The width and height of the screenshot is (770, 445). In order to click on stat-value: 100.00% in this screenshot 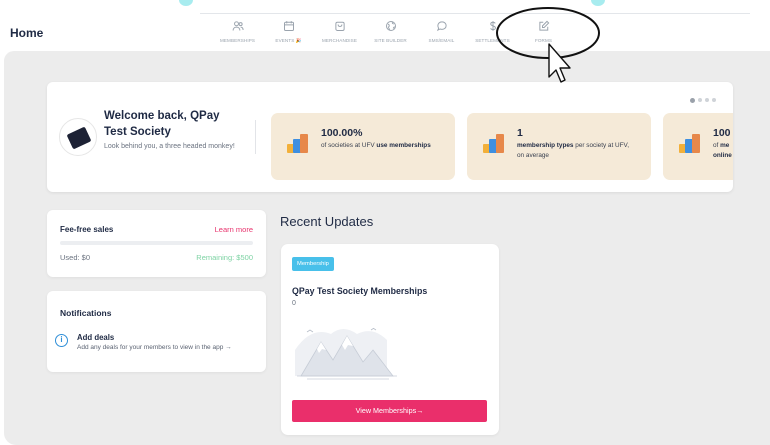, I will do `click(342, 133)`.